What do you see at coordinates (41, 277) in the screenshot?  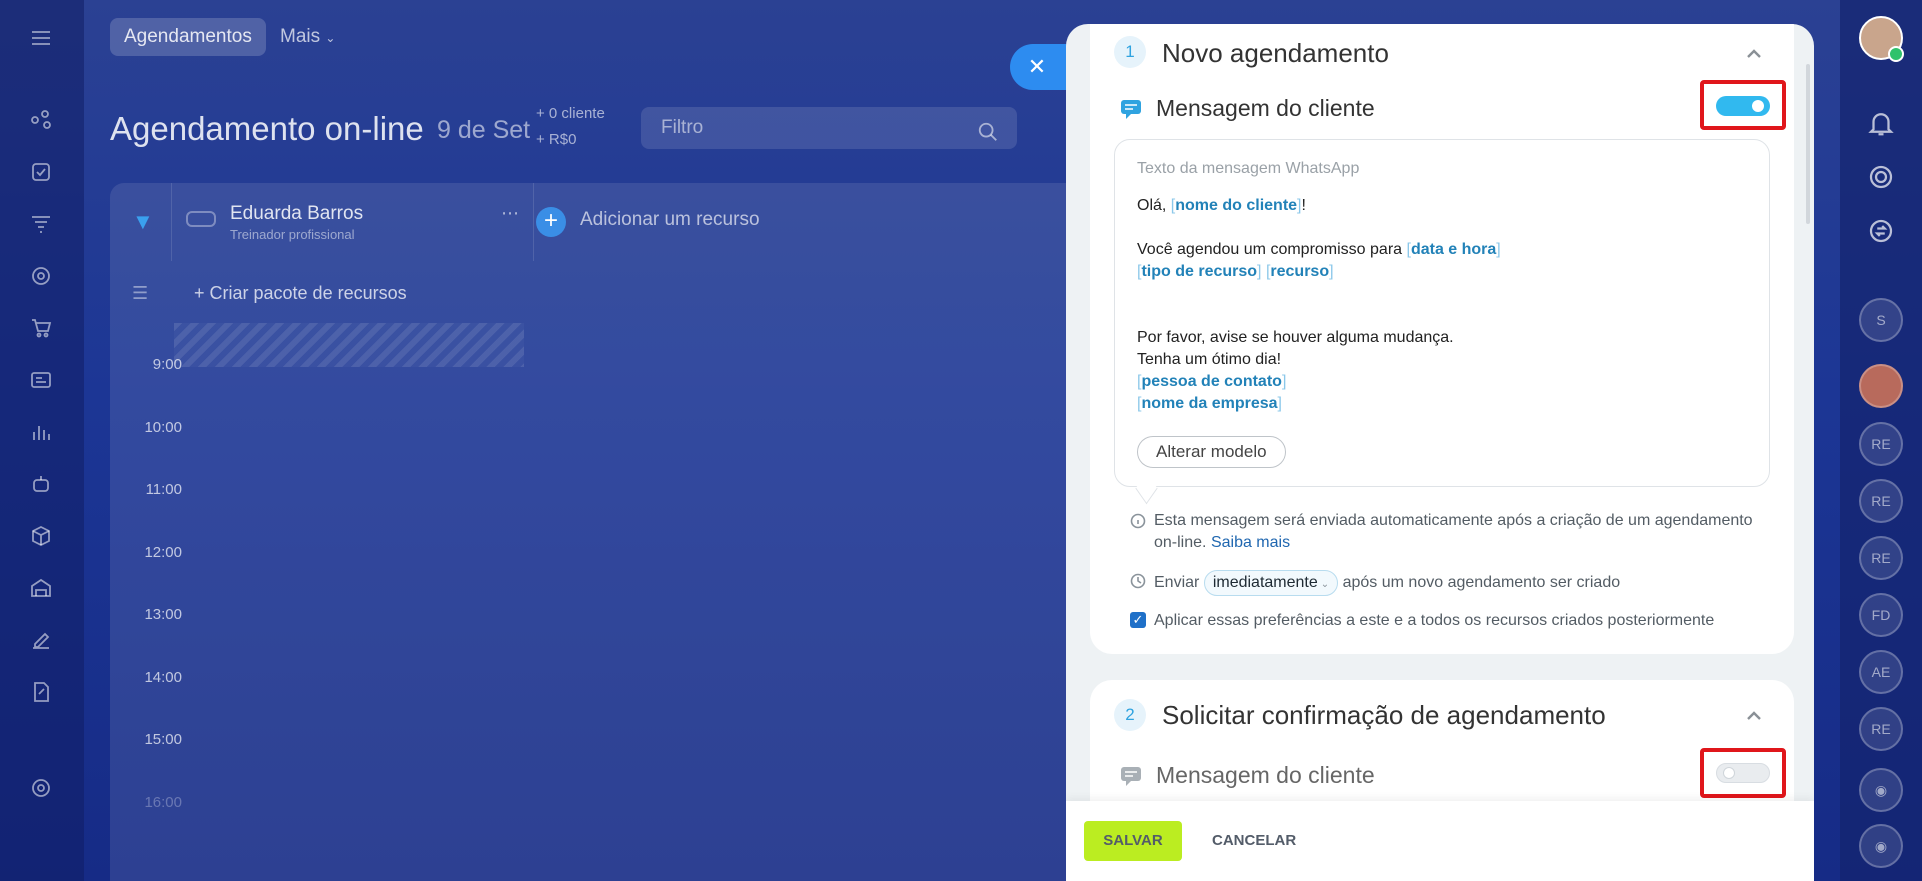 I see `target-icon` at bounding box center [41, 277].